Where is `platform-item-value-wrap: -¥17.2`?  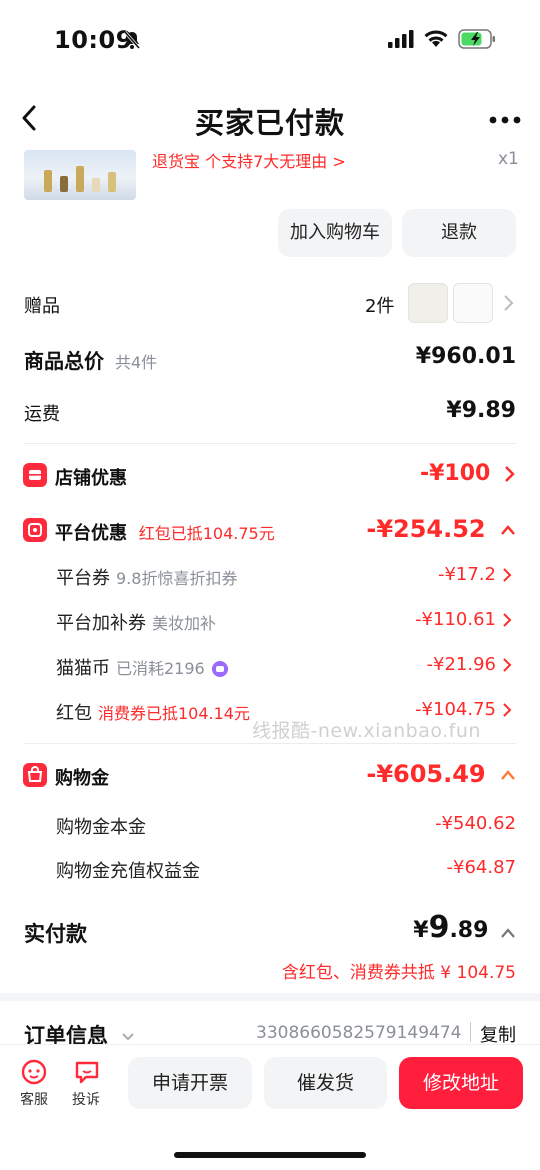
platform-item-value-wrap: -¥17.2 is located at coordinates (475, 574).